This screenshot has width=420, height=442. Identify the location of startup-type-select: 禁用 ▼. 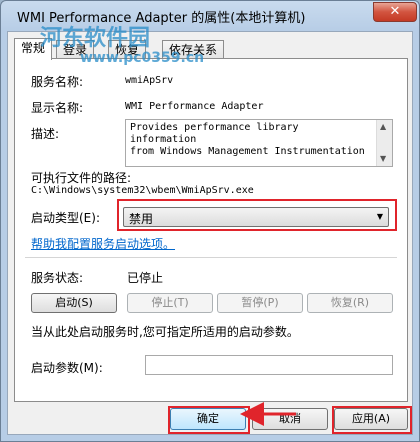
(256, 217).